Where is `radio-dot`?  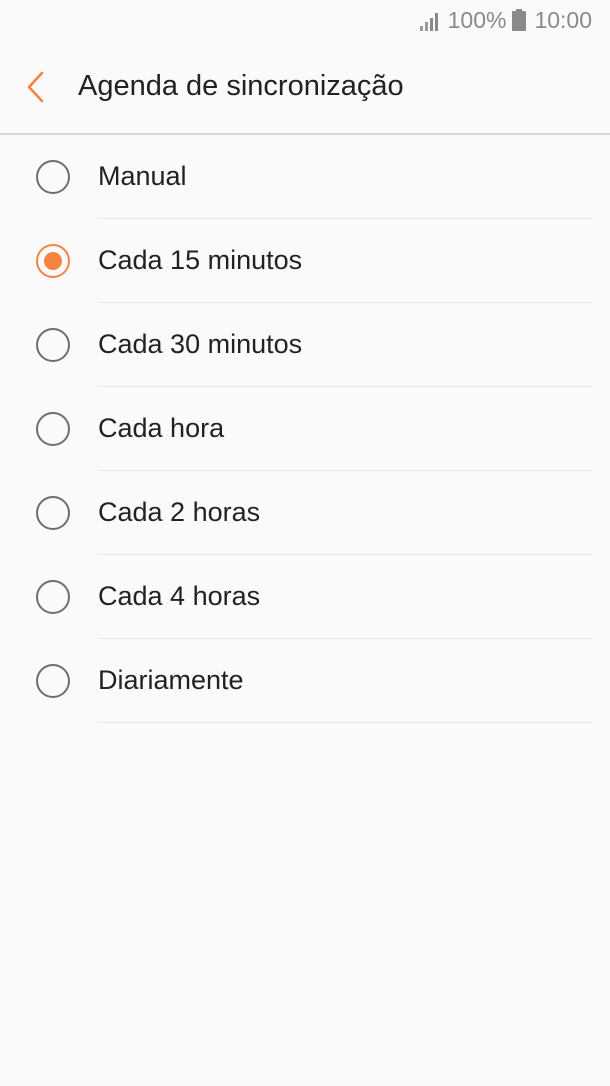
radio-dot is located at coordinates (53, 261).